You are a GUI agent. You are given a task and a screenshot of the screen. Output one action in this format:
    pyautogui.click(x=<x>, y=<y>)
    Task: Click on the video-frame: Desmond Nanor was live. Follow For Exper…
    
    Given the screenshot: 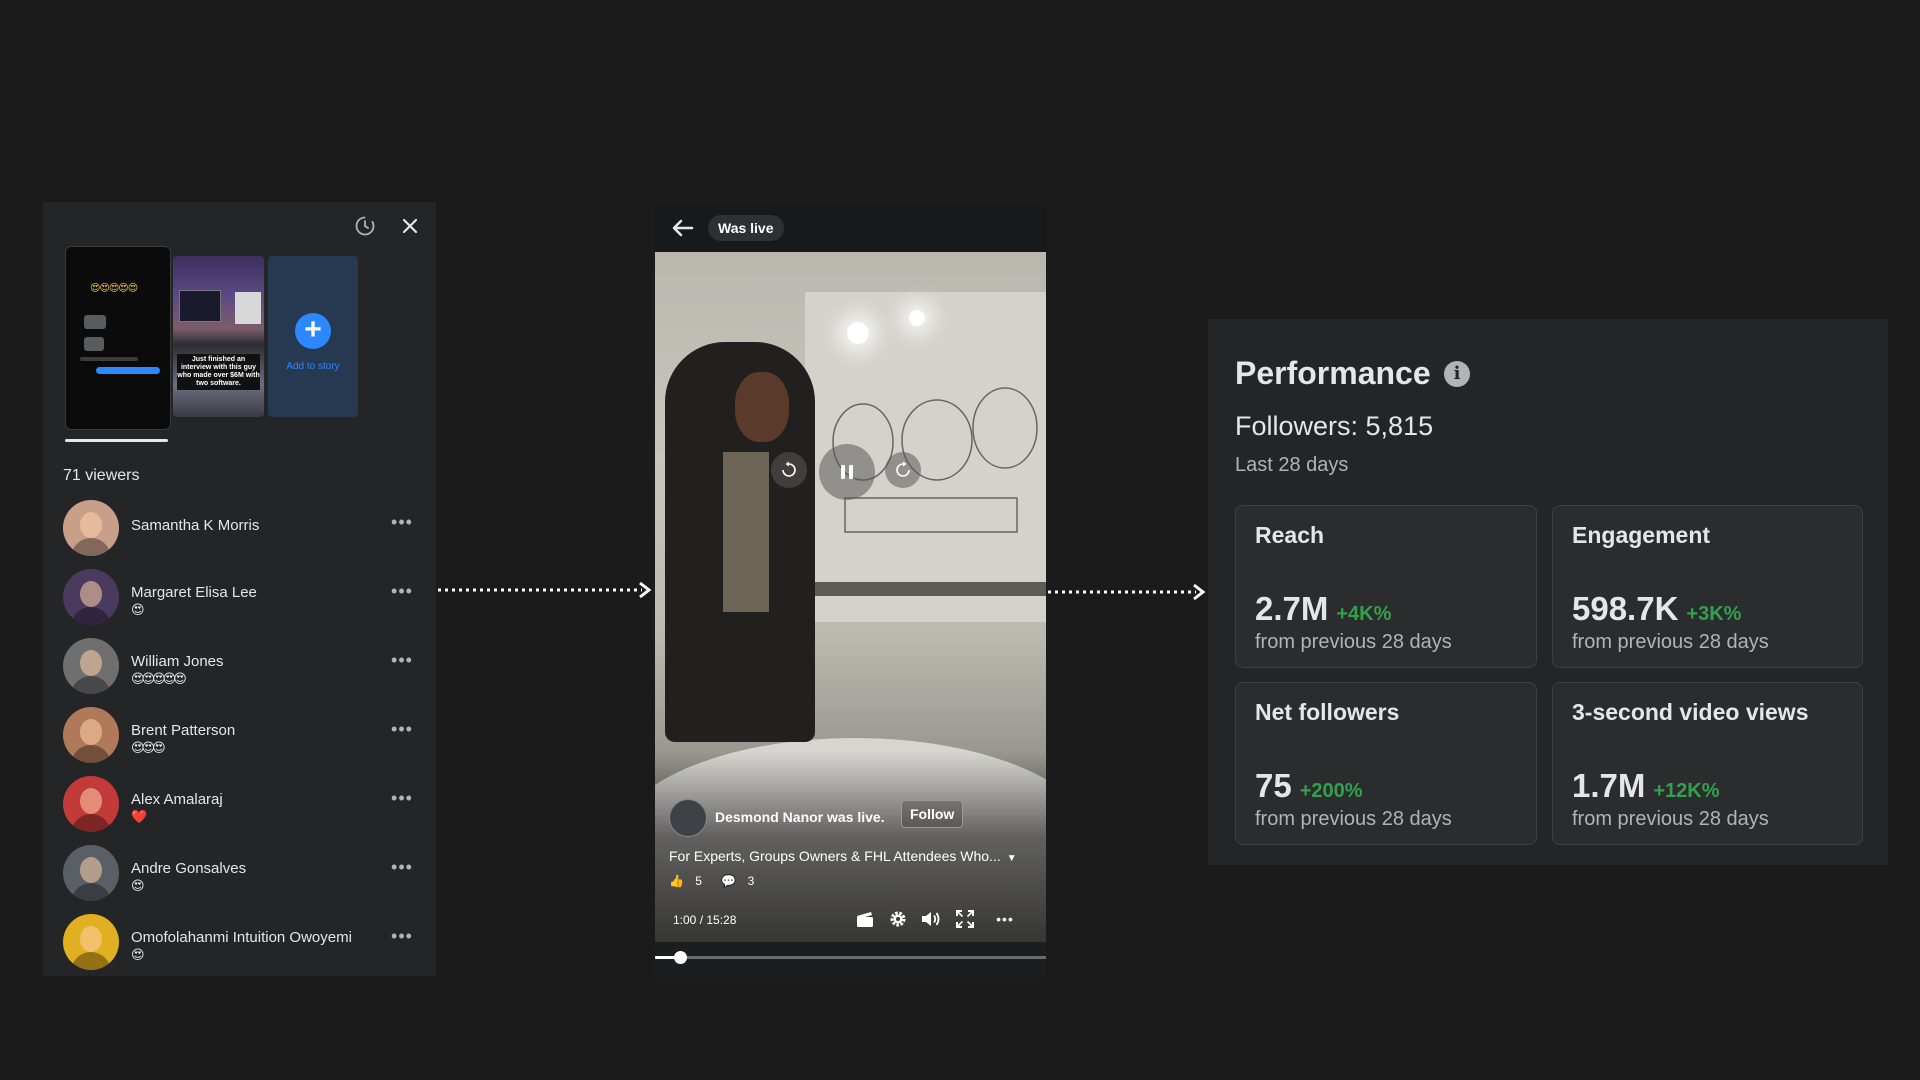 What is the action you would take?
    pyautogui.click(x=850, y=597)
    